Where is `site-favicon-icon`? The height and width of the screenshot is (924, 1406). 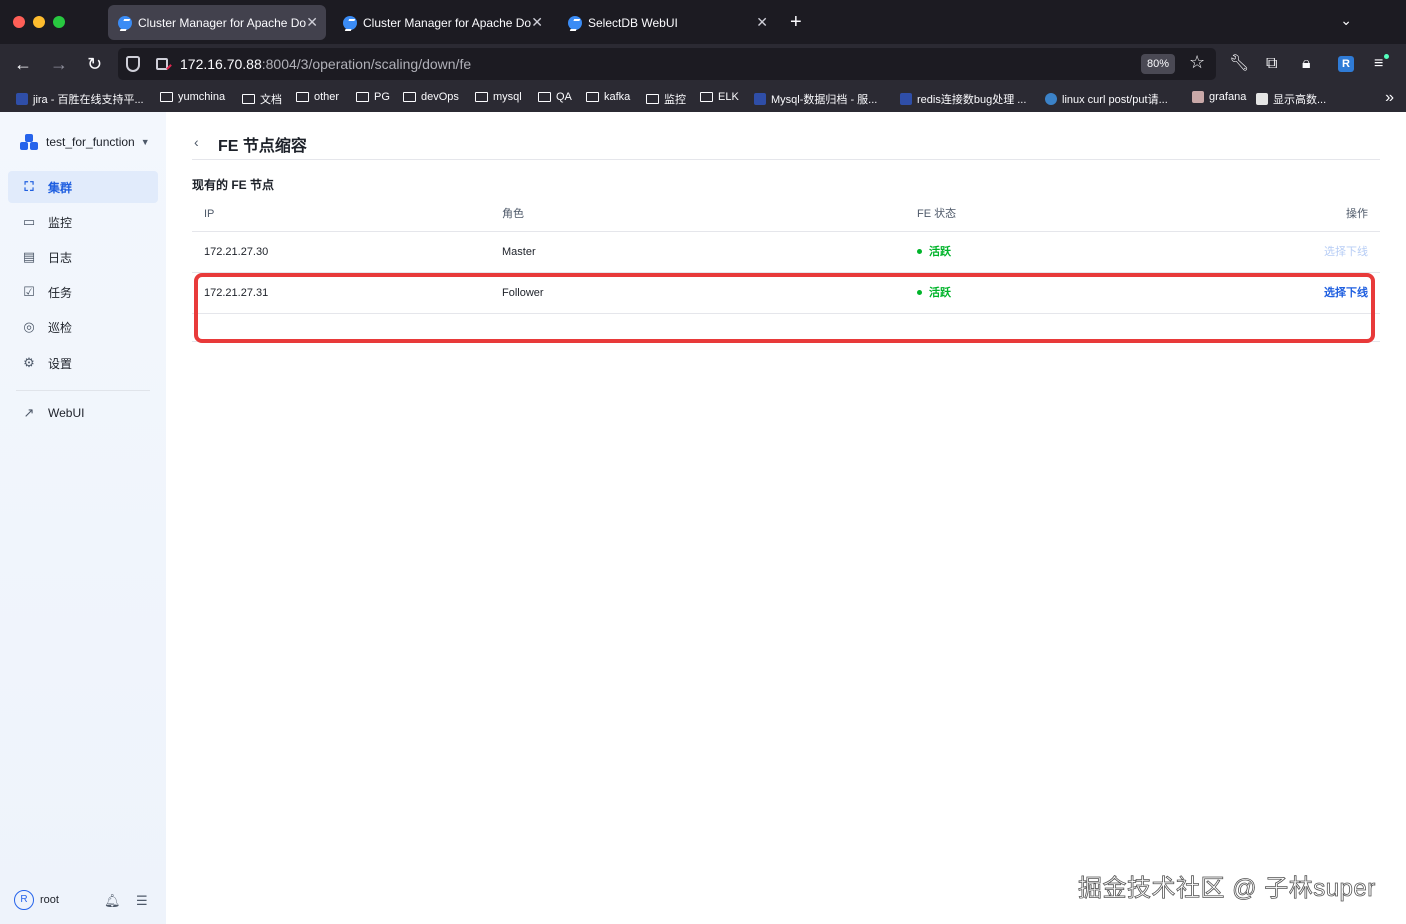 site-favicon-icon is located at coordinates (760, 99).